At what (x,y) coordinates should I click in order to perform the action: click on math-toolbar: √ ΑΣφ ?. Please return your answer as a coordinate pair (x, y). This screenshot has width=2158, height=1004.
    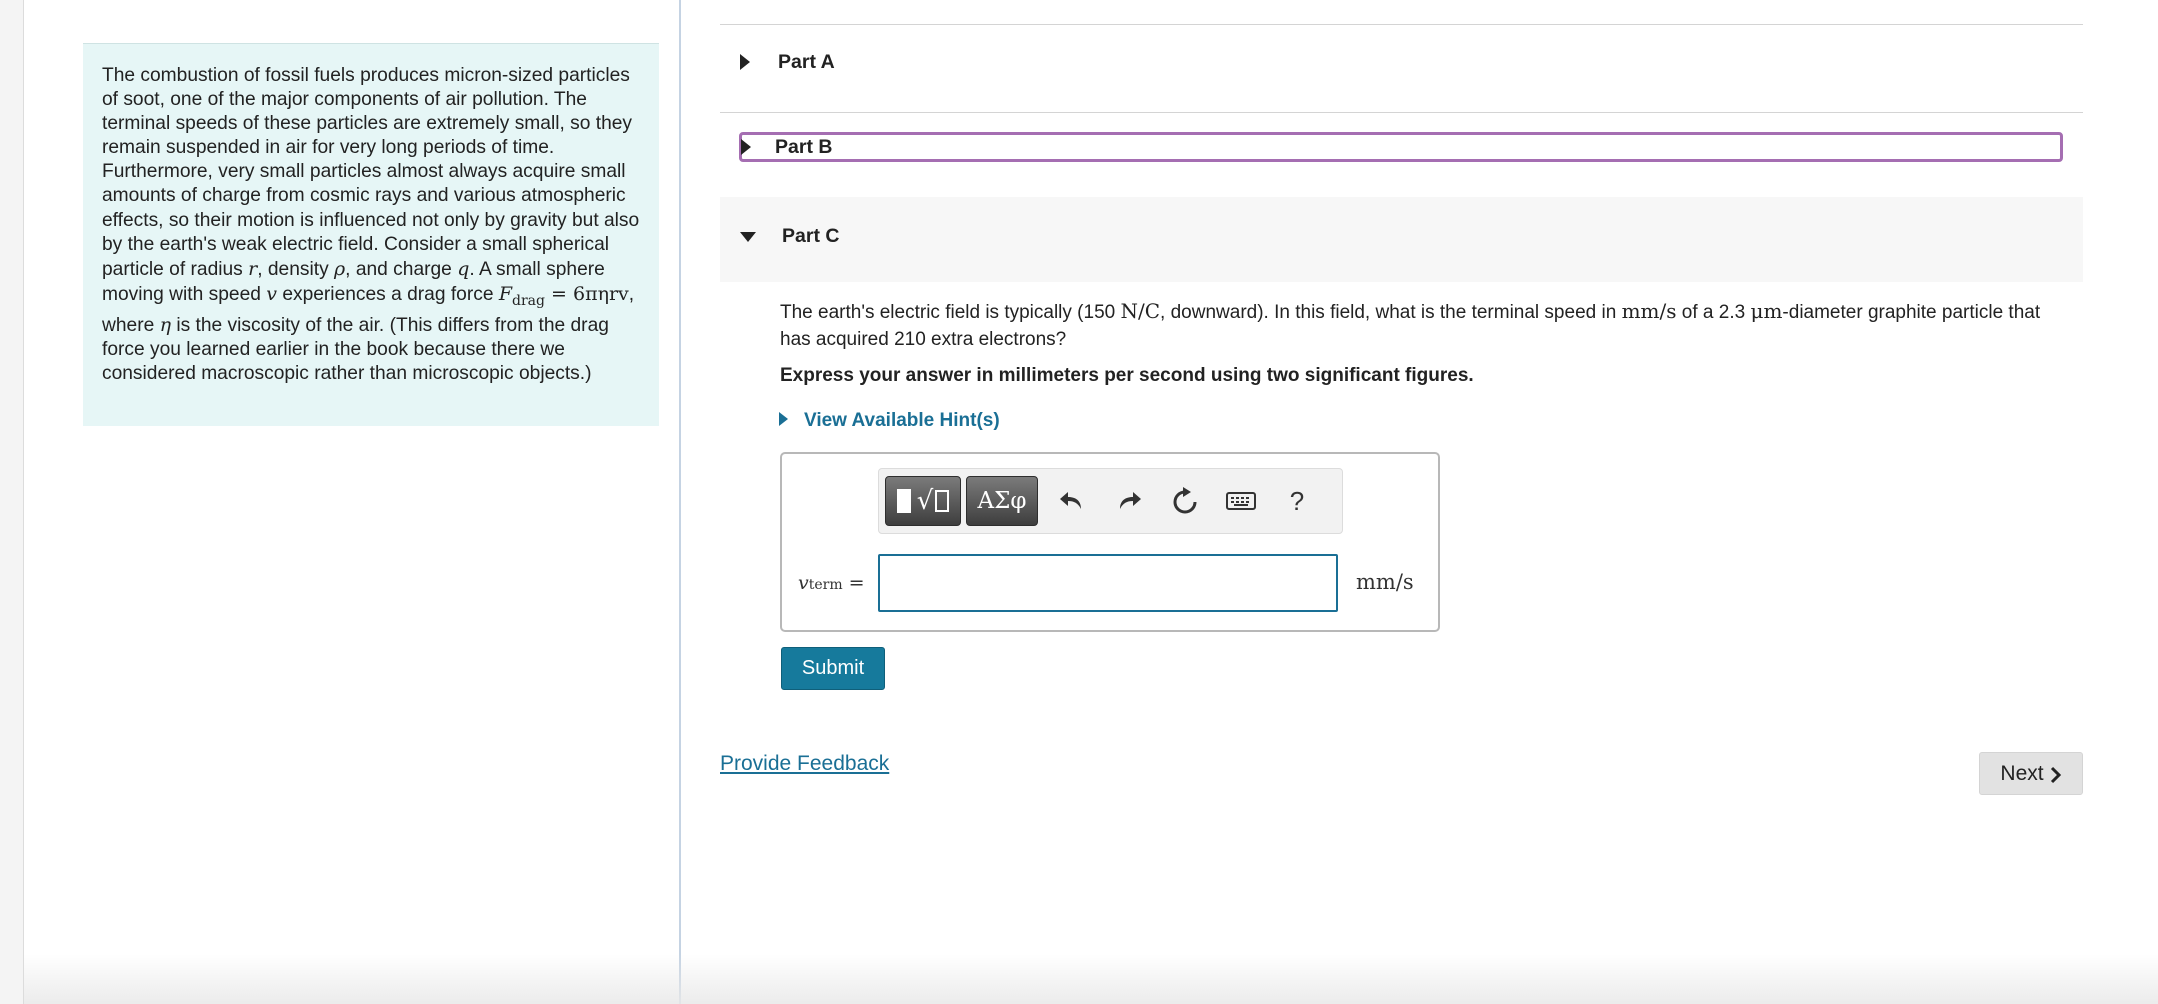
    Looking at the image, I should click on (1110, 501).